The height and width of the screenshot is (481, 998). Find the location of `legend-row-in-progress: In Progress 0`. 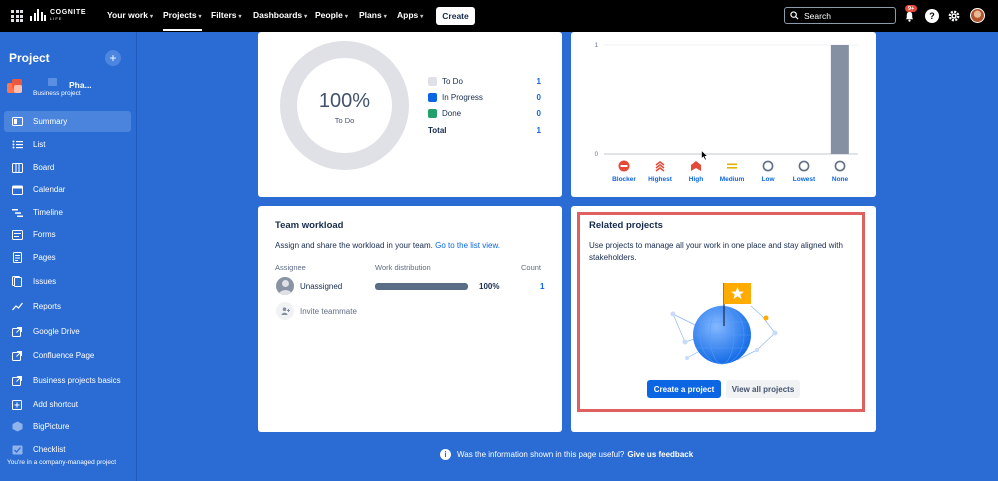

legend-row-in-progress: In Progress 0 is located at coordinates (484, 97).